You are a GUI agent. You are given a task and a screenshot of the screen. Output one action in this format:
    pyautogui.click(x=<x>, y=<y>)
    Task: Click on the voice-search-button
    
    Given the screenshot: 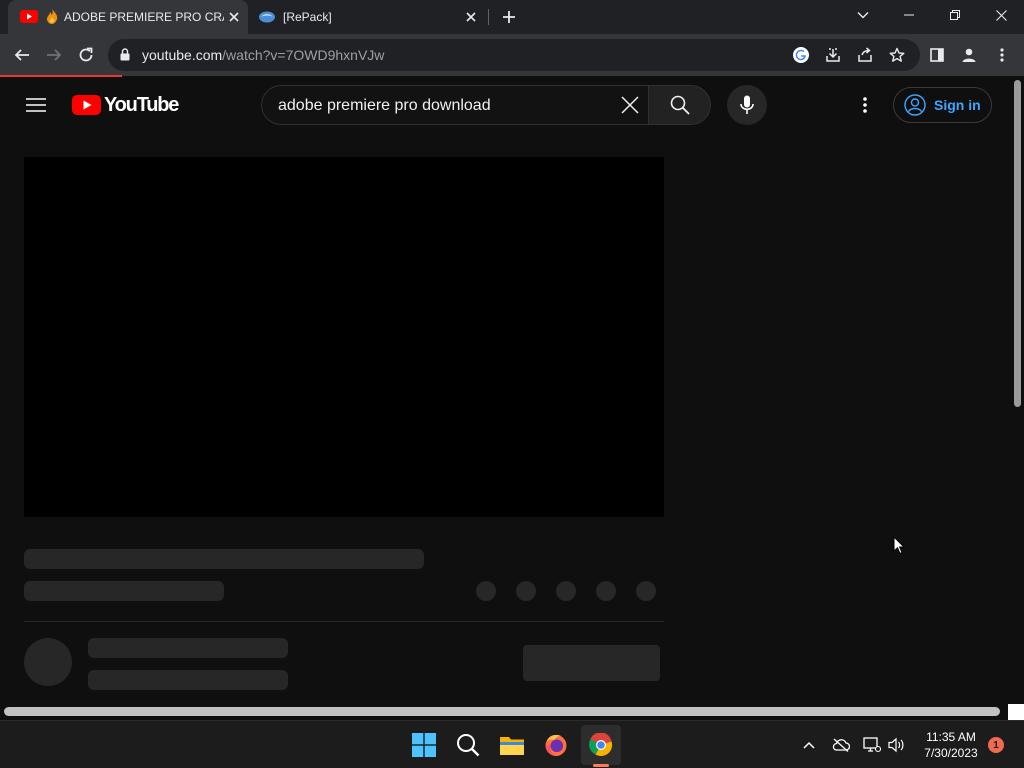 What is the action you would take?
    pyautogui.click(x=747, y=105)
    